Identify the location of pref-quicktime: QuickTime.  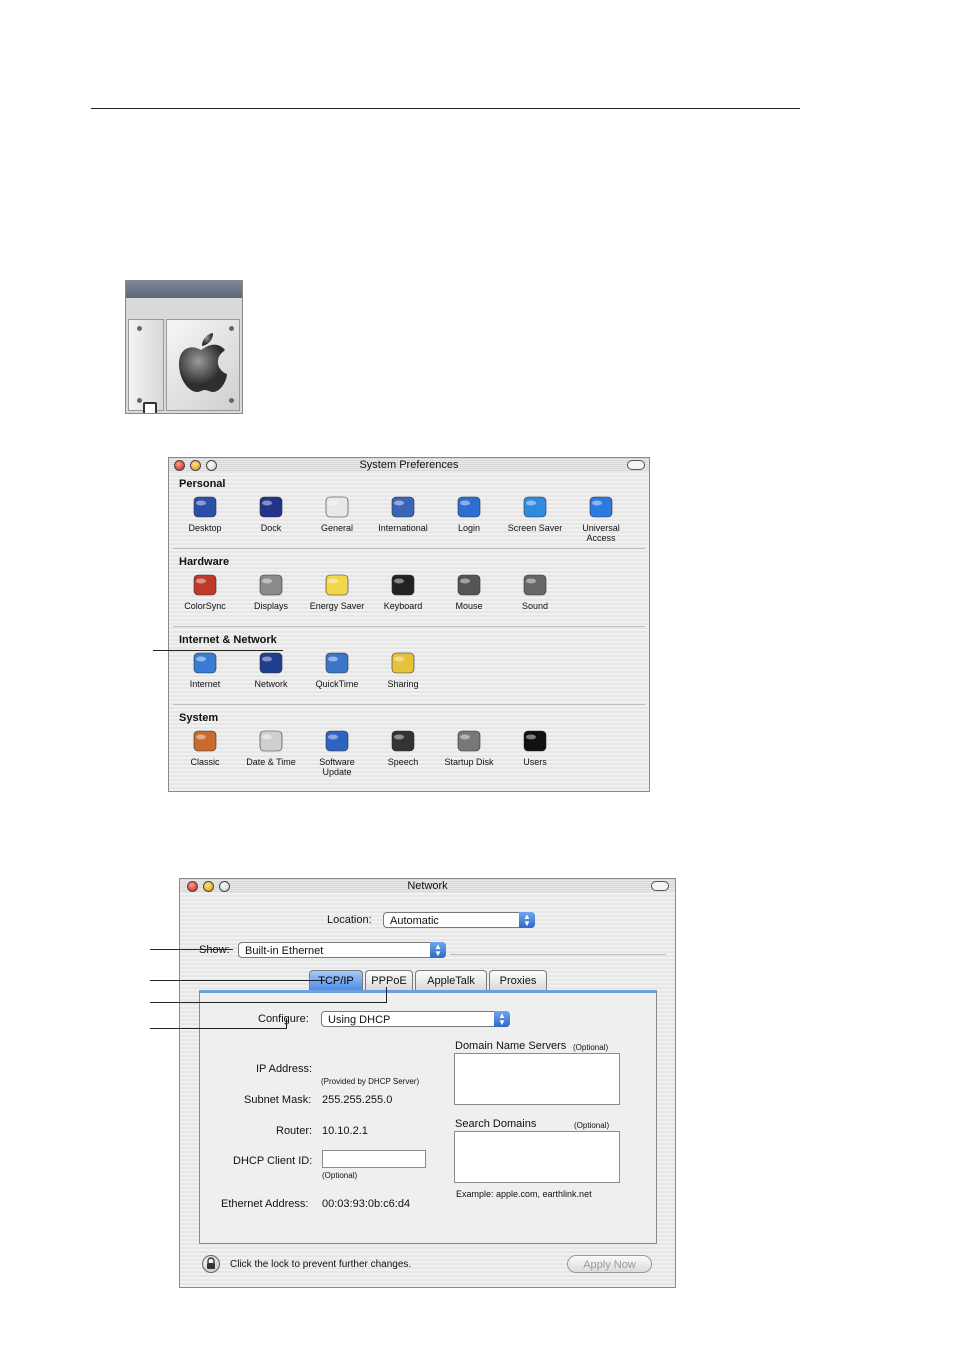
(337, 670).